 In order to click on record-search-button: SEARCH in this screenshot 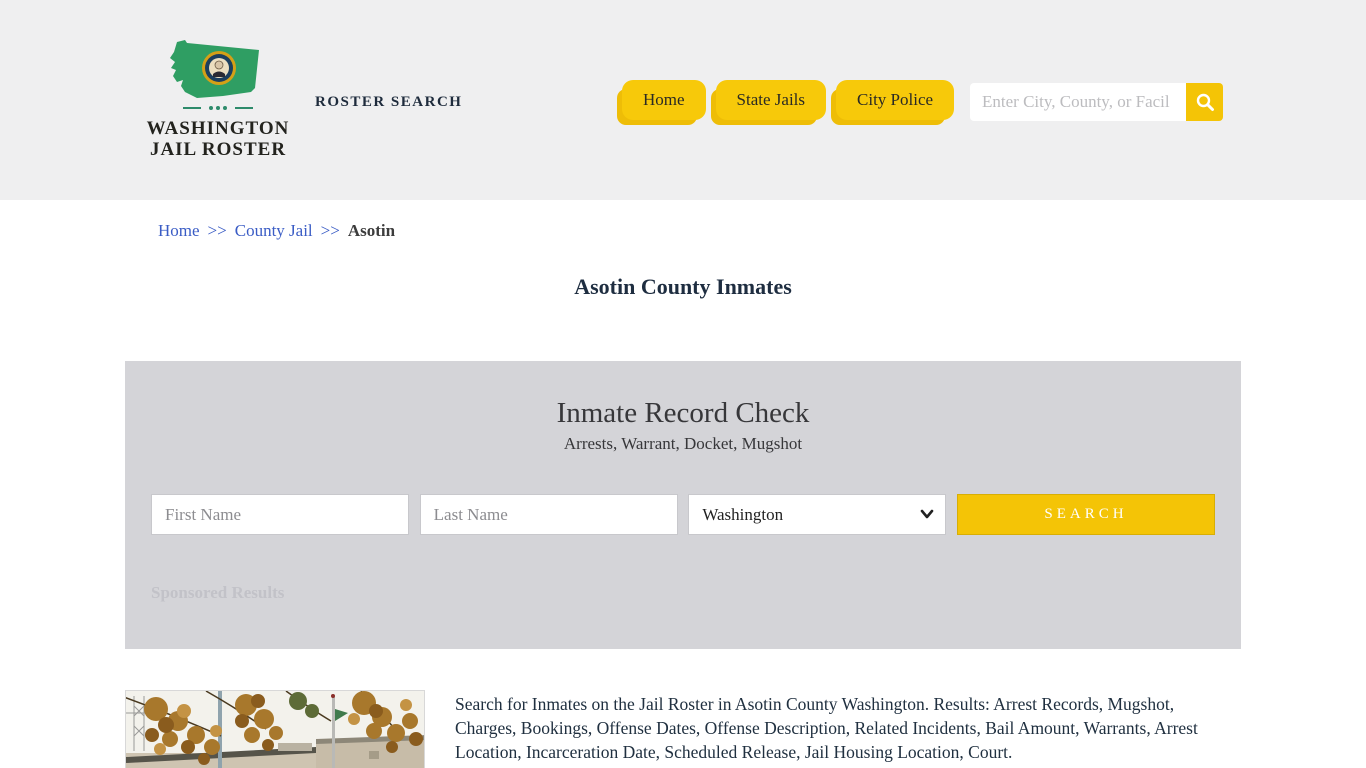, I will do `click(1085, 514)`.